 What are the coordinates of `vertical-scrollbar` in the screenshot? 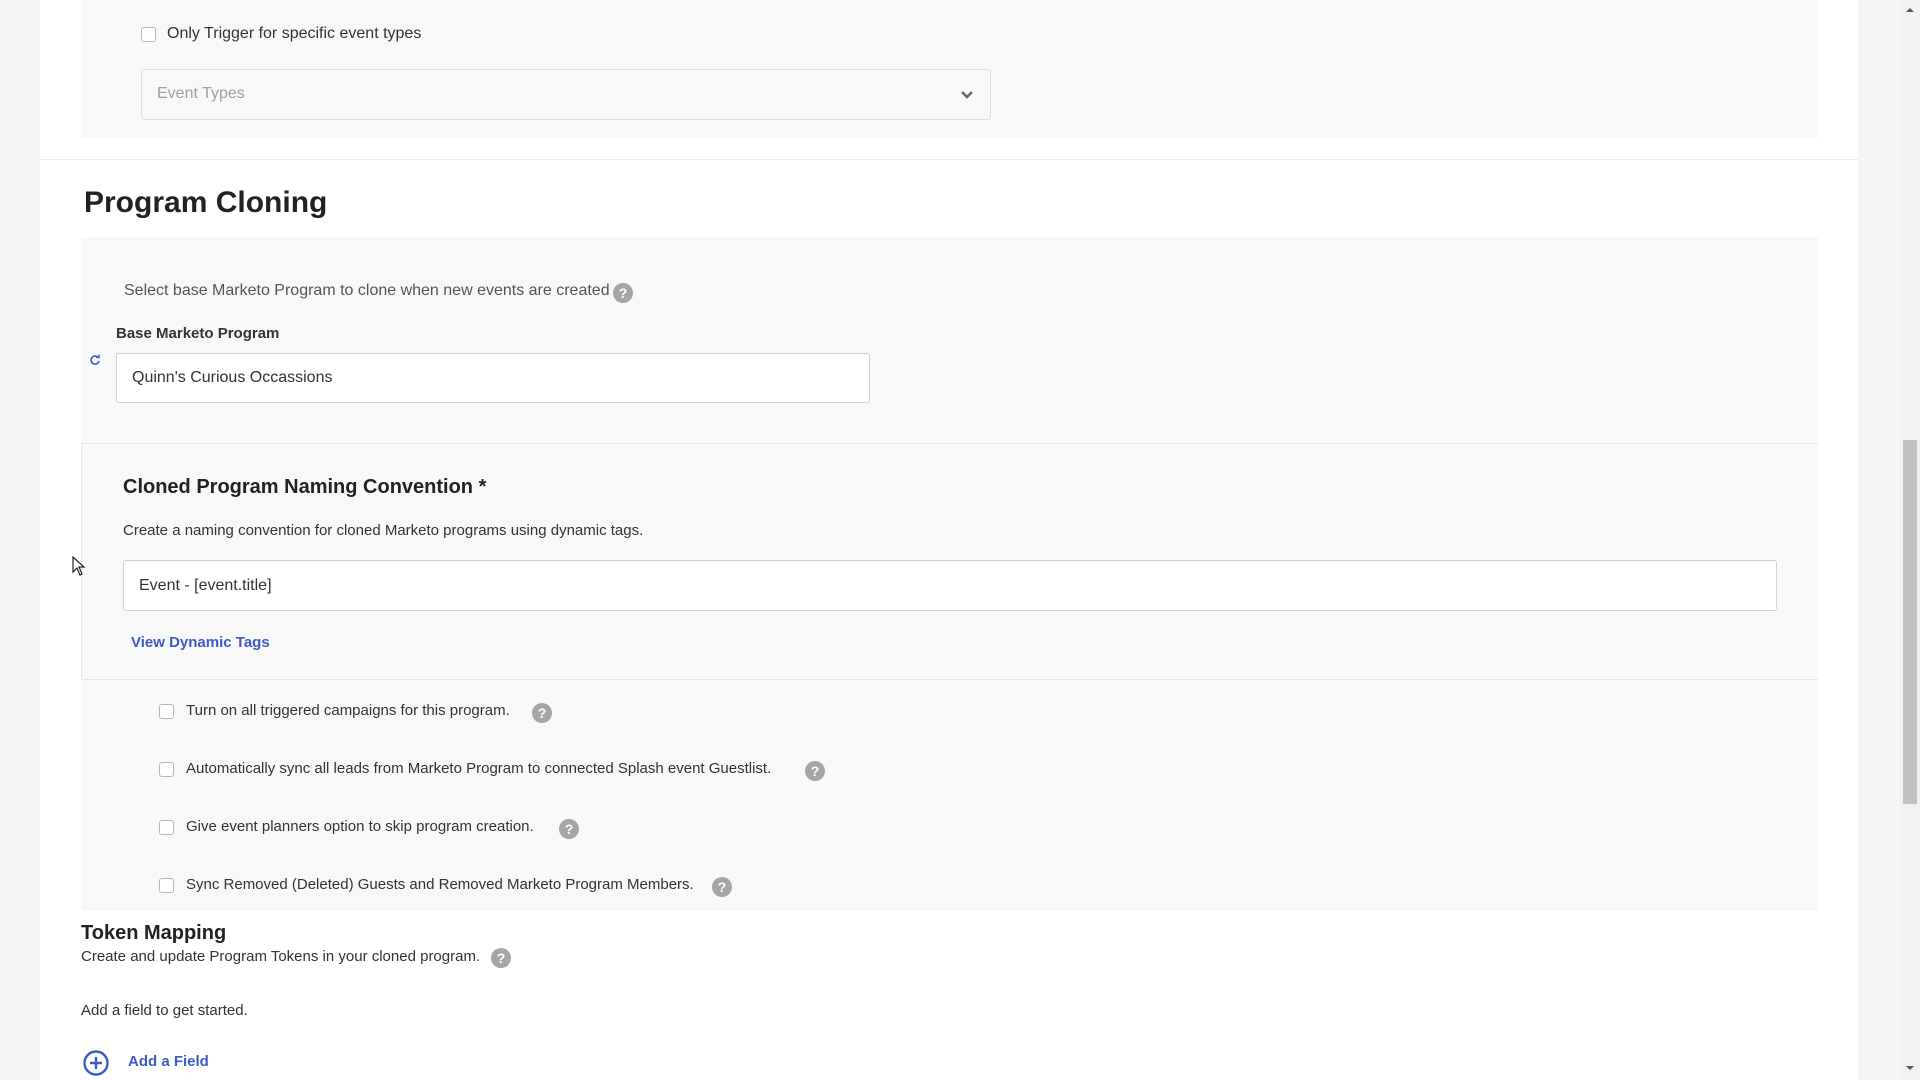 It's located at (1910, 540).